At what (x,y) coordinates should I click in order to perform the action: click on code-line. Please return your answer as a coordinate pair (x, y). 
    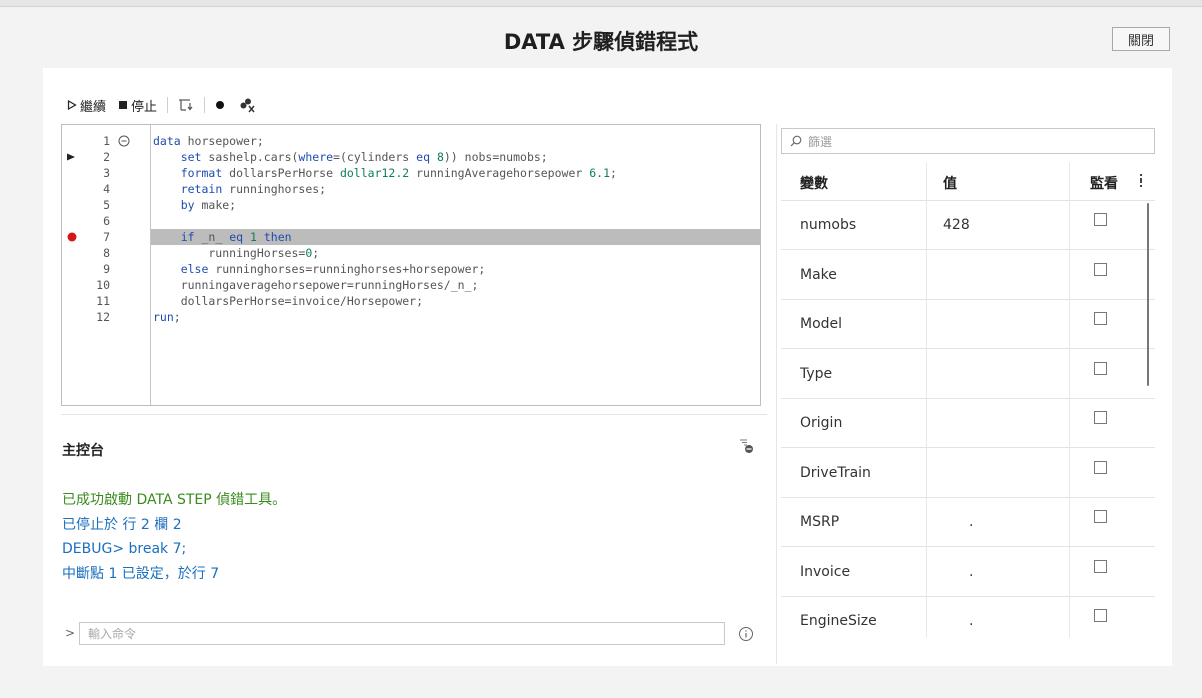
    Looking at the image, I should click on (455, 221).